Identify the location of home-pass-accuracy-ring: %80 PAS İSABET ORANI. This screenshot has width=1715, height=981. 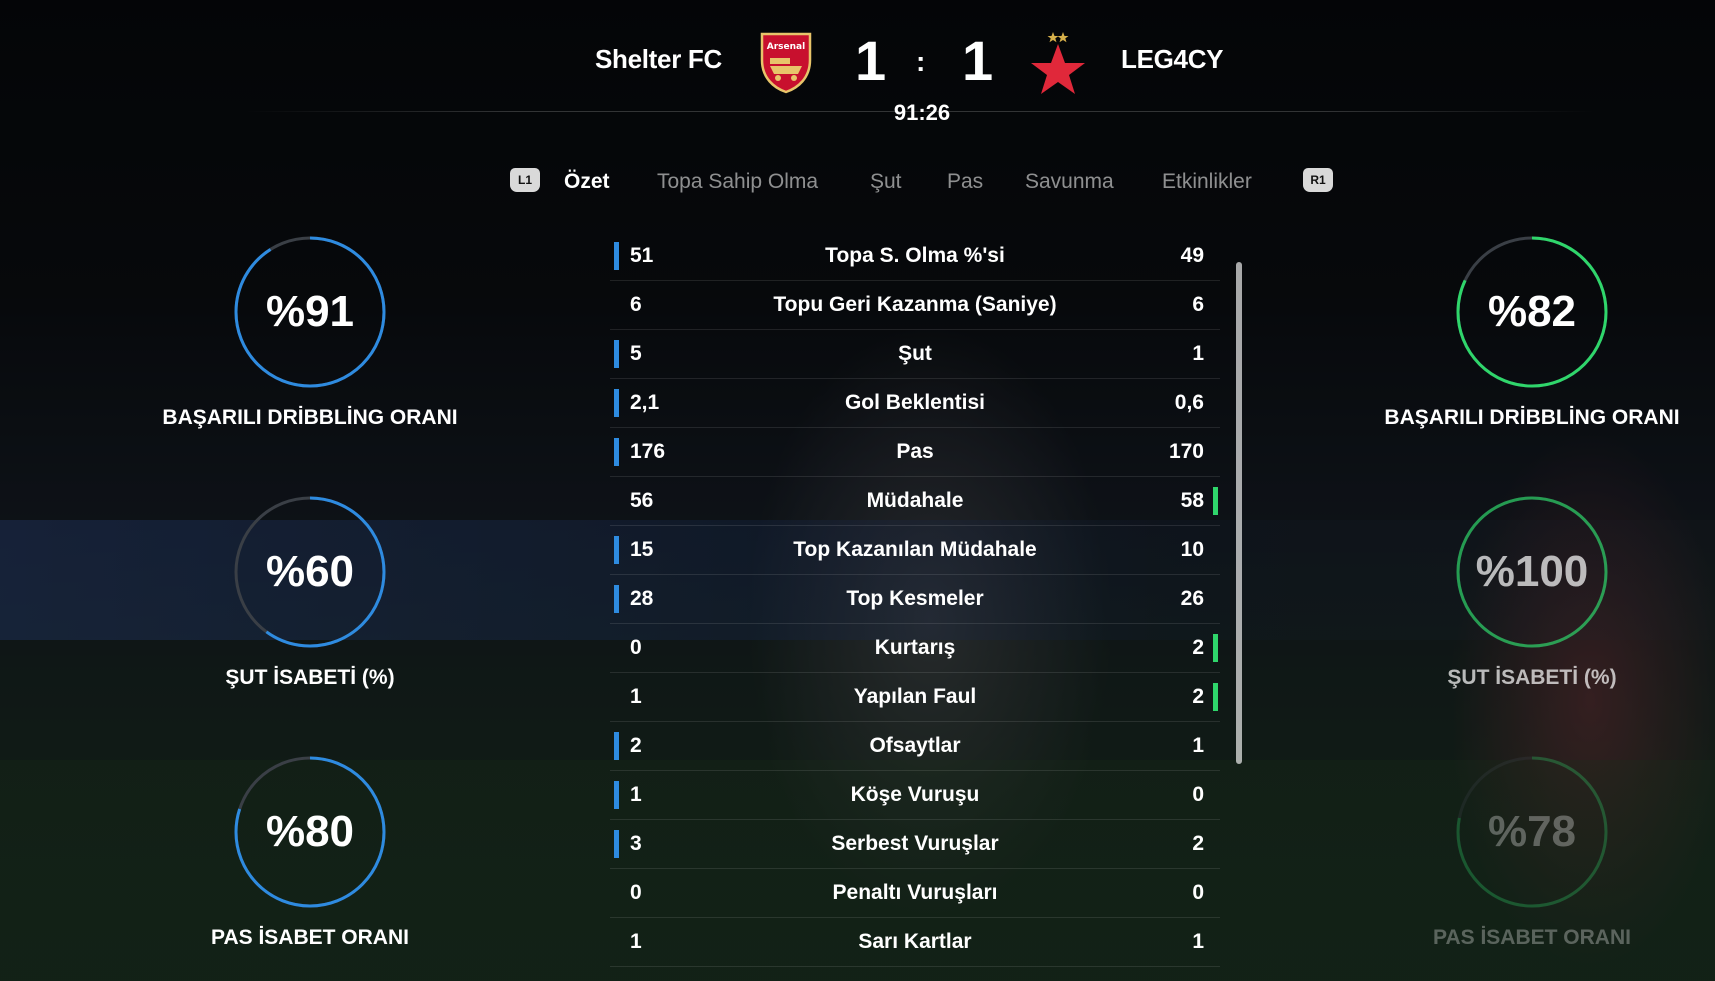
(310, 852).